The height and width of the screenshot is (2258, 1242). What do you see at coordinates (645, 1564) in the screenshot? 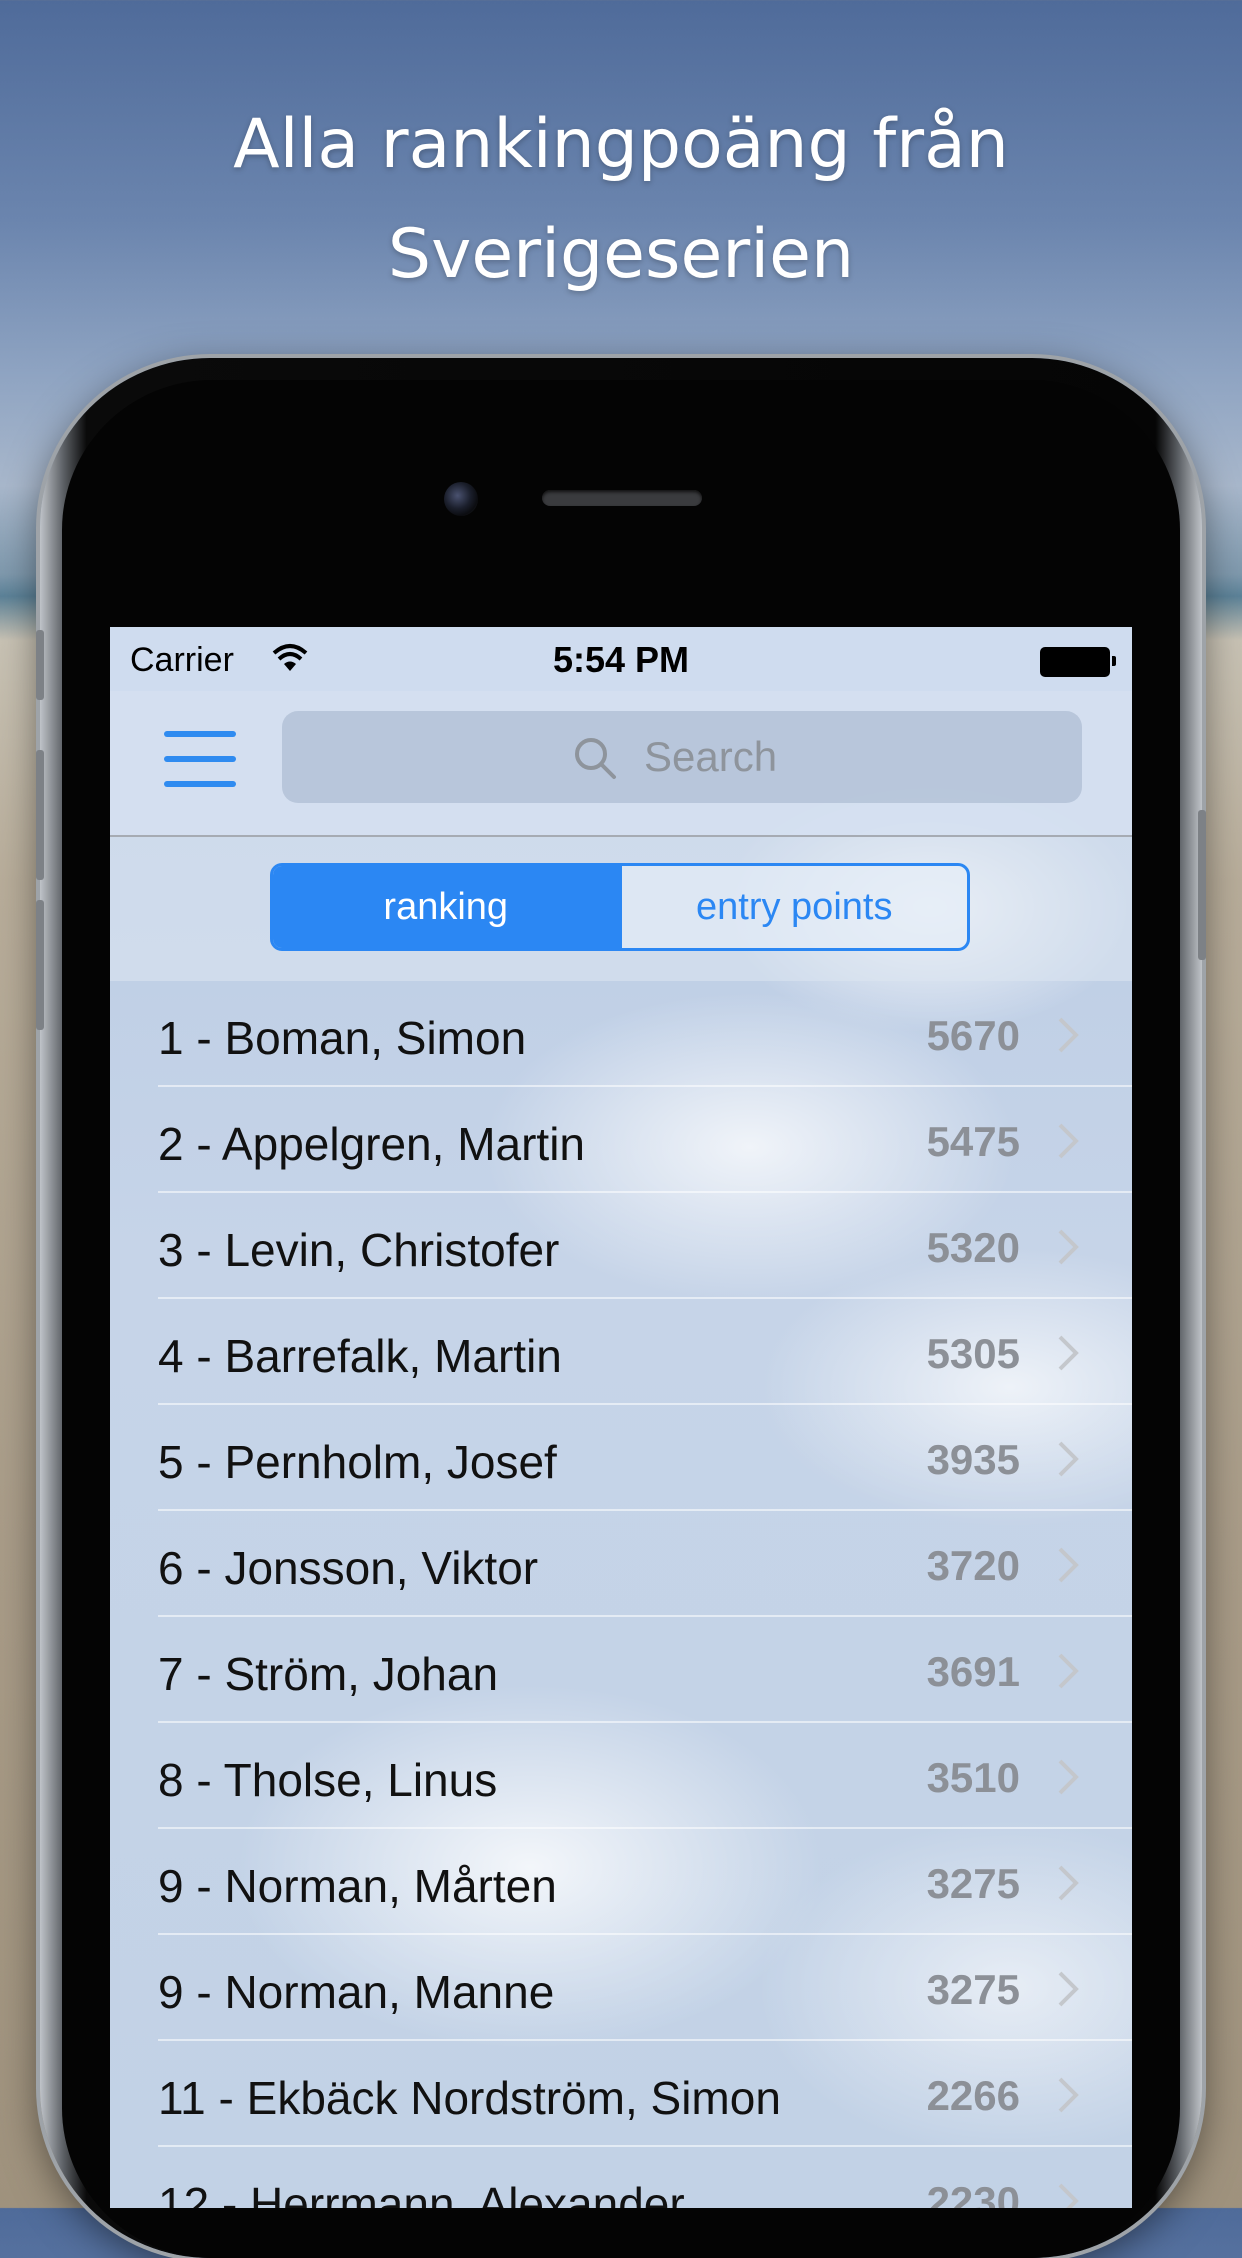
I see `list-item: 6 - Jonsson, Viktor 3720` at bounding box center [645, 1564].